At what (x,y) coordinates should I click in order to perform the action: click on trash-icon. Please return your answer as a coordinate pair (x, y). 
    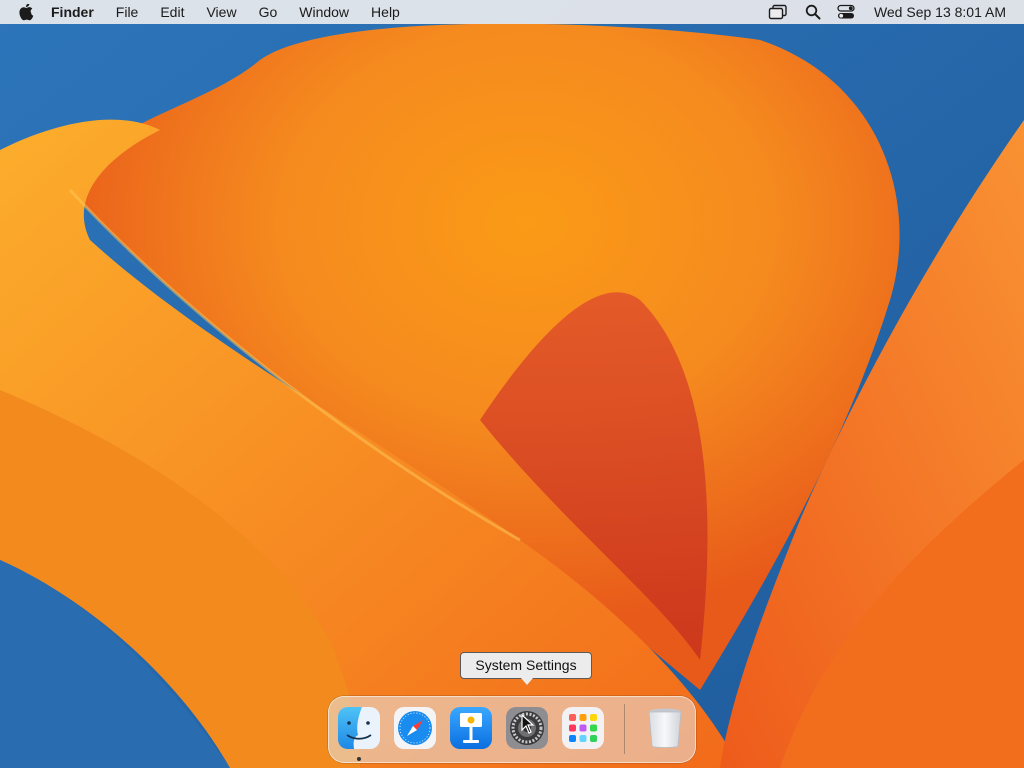
    Looking at the image, I should click on (665, 728).